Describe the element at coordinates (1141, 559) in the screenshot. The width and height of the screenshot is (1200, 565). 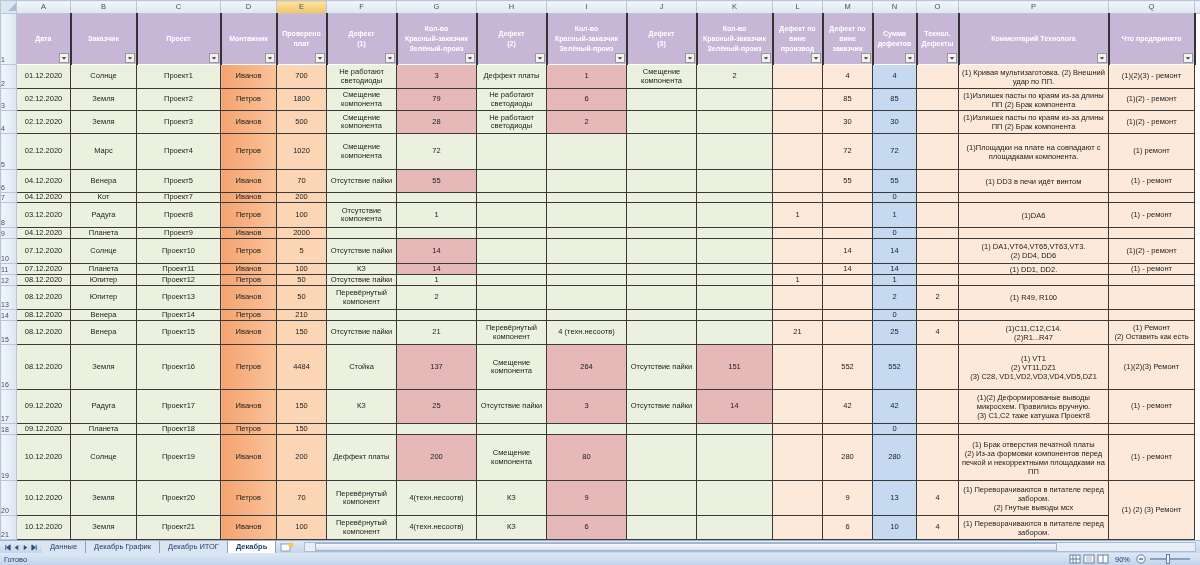
I see `zoom-out-icon` at that location.